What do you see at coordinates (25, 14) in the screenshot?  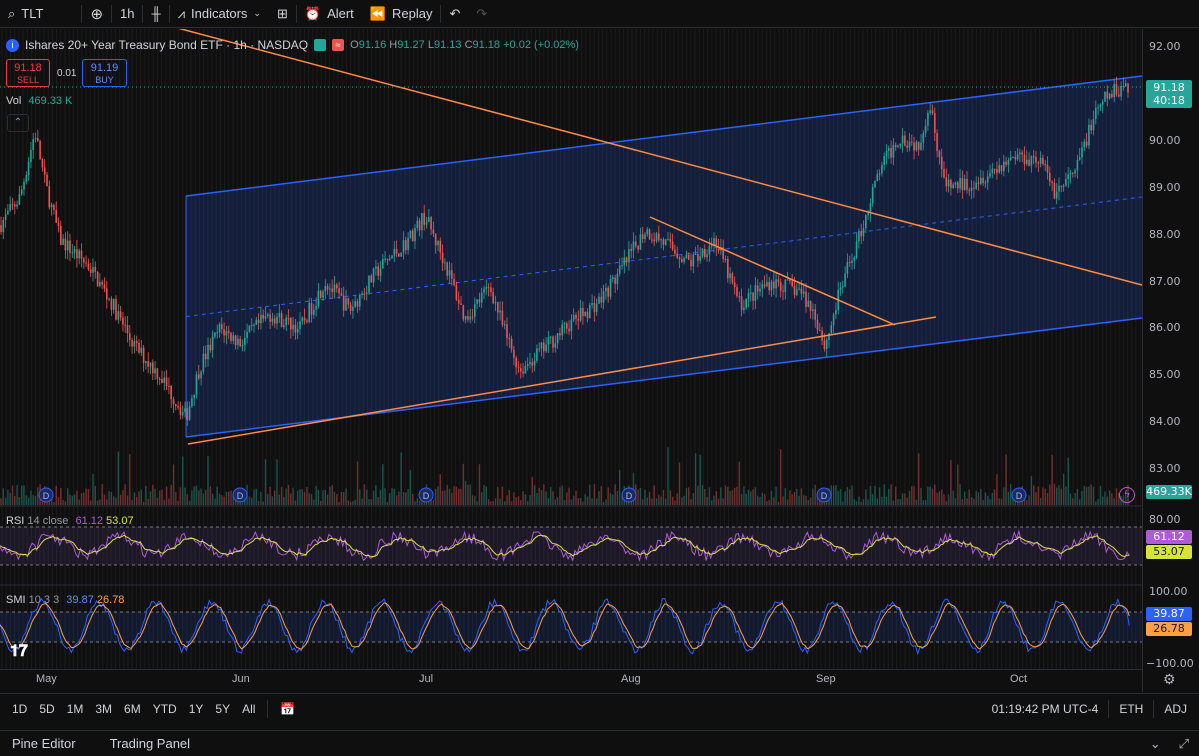 I see `symbol-search-button: ⌕ TLT` at bounding box center [25, 14].